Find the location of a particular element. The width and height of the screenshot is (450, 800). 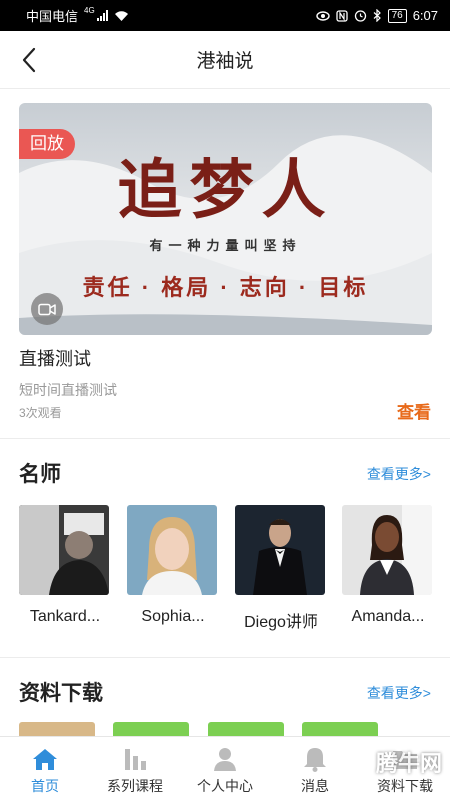

tab-label: 个人中心 is located at coordinates (225, 786).